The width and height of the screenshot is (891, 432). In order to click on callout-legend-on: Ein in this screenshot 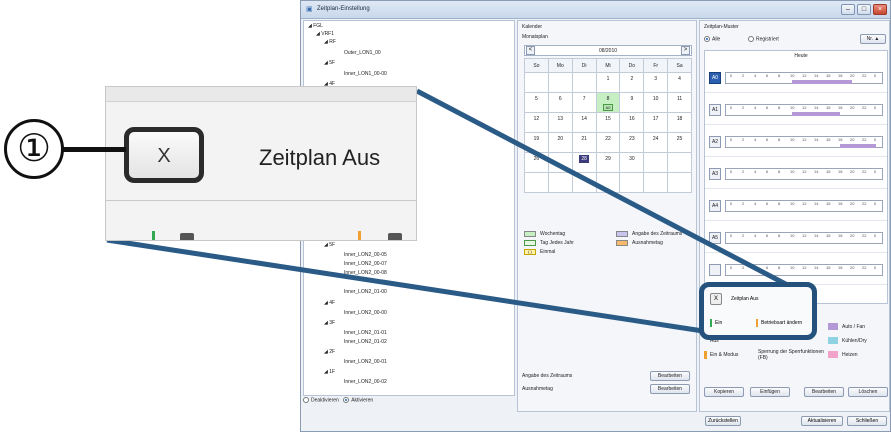, I will do `click(719, 323)`.